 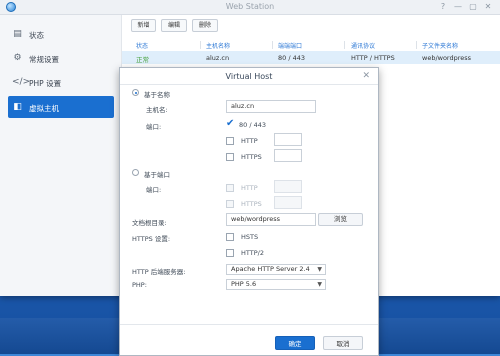 What do you see at coordinates (159, 272) in the screenshot?
I see `backend-server-label: HTTP 后端服务器:` at bounding box center [159, 272].